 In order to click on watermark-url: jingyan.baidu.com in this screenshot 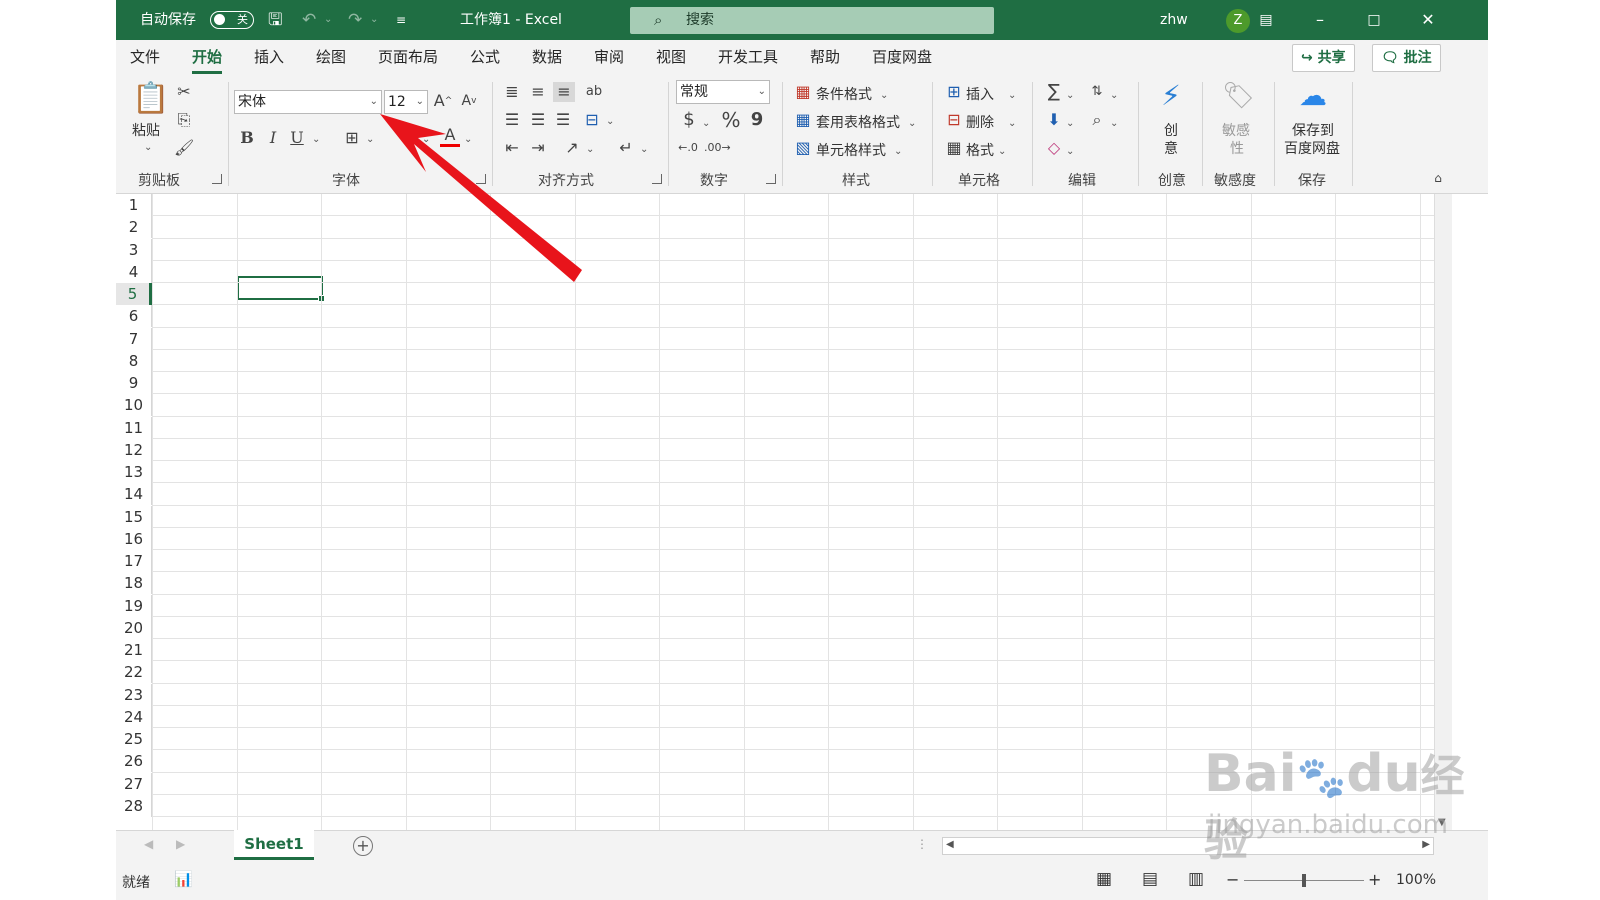, I will do `click(1328, 825)`.